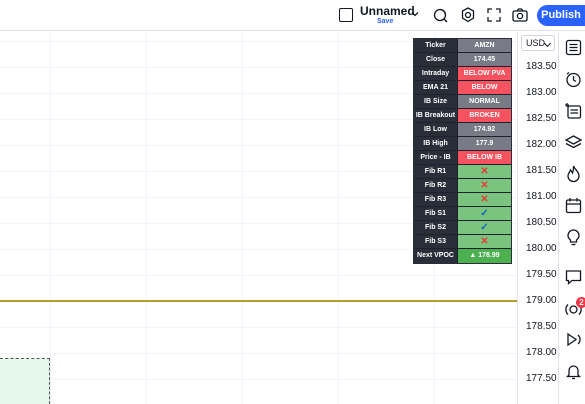 This screenshot has width=585, height=404. Describe the element at coordinates (436, 213) in the screenshot. I see `table-row-label: Fib S1` at that location.